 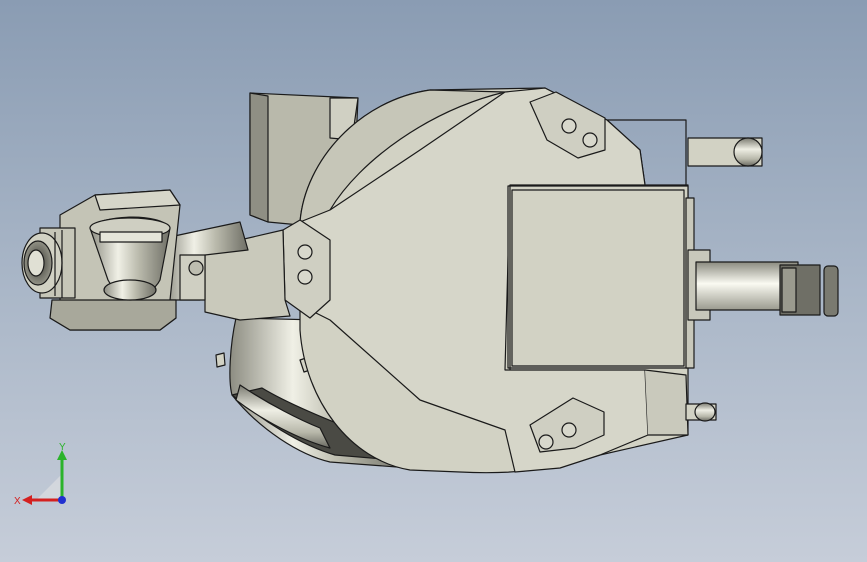 What do you see at coordinates (17, 501) in the screenshot?
I see `x-axis-label: X` at bounding box center [17, 501].